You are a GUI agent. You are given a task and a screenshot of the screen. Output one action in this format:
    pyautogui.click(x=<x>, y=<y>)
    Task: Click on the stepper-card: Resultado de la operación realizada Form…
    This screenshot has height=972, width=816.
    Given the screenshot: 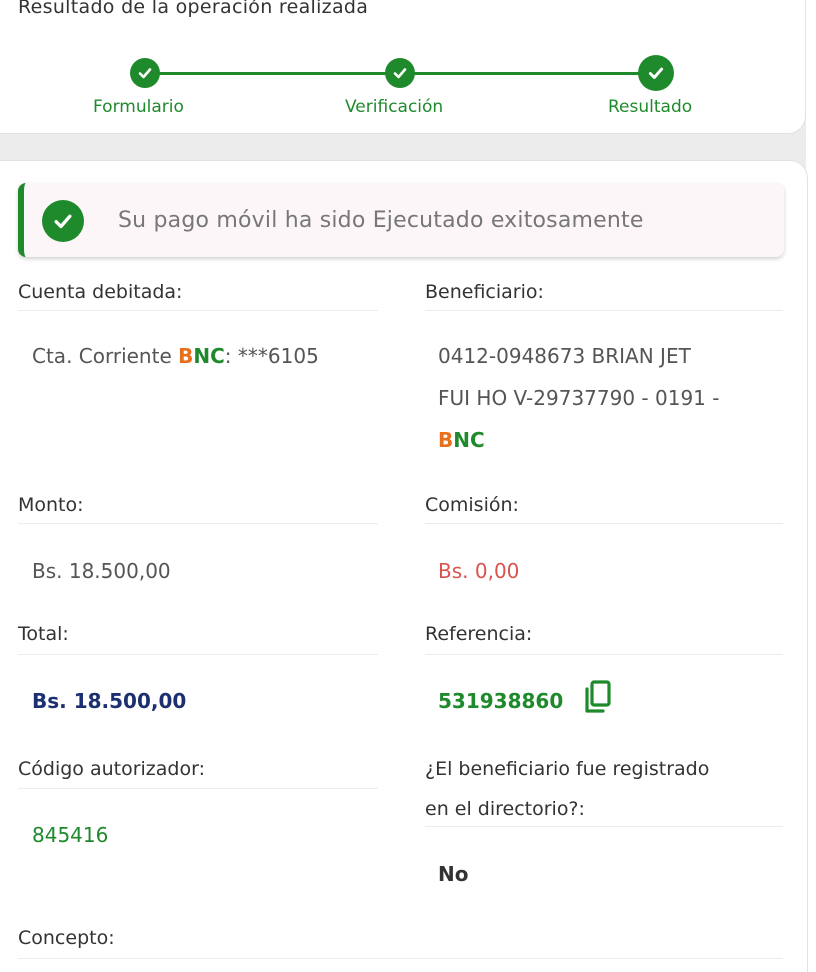 What is the action you would take?
    pyautogui.click(x=403, y=67)
    